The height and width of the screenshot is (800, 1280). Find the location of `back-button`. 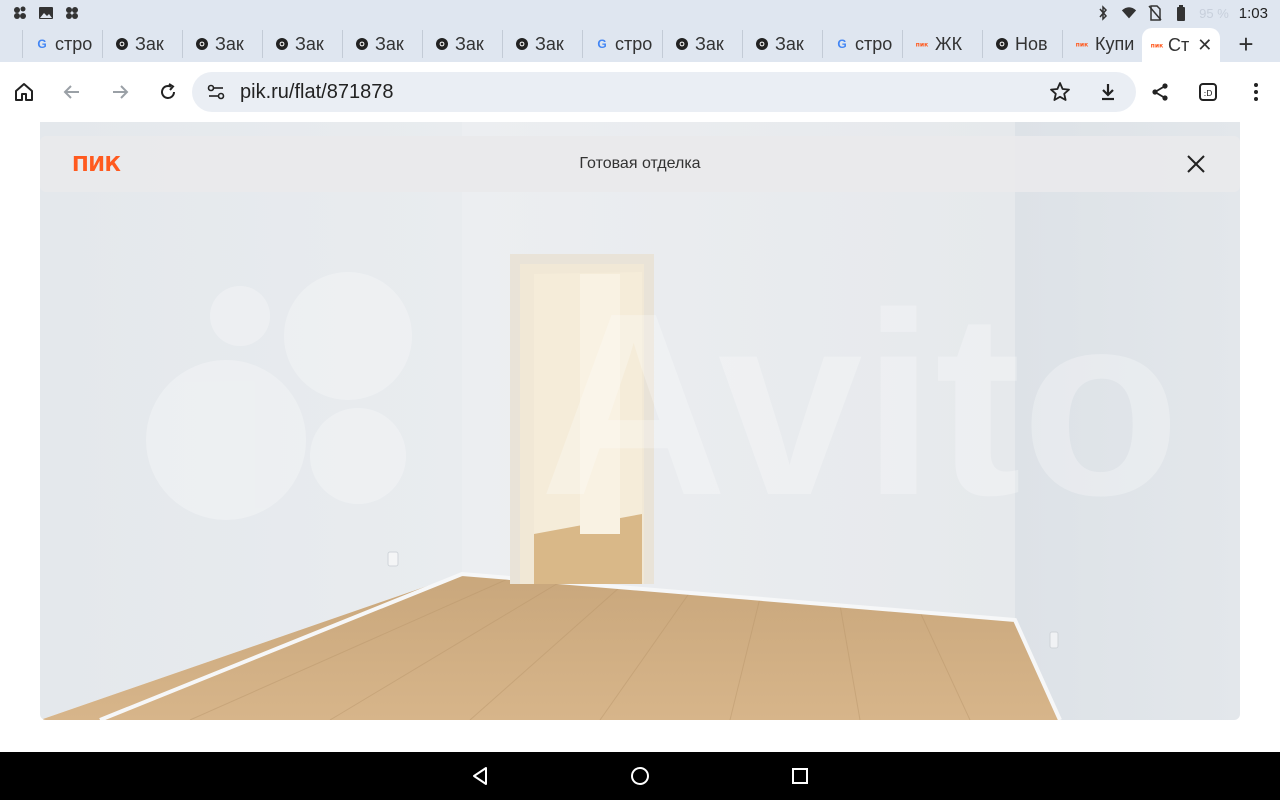

back-button is located at coordinates (72, 92).